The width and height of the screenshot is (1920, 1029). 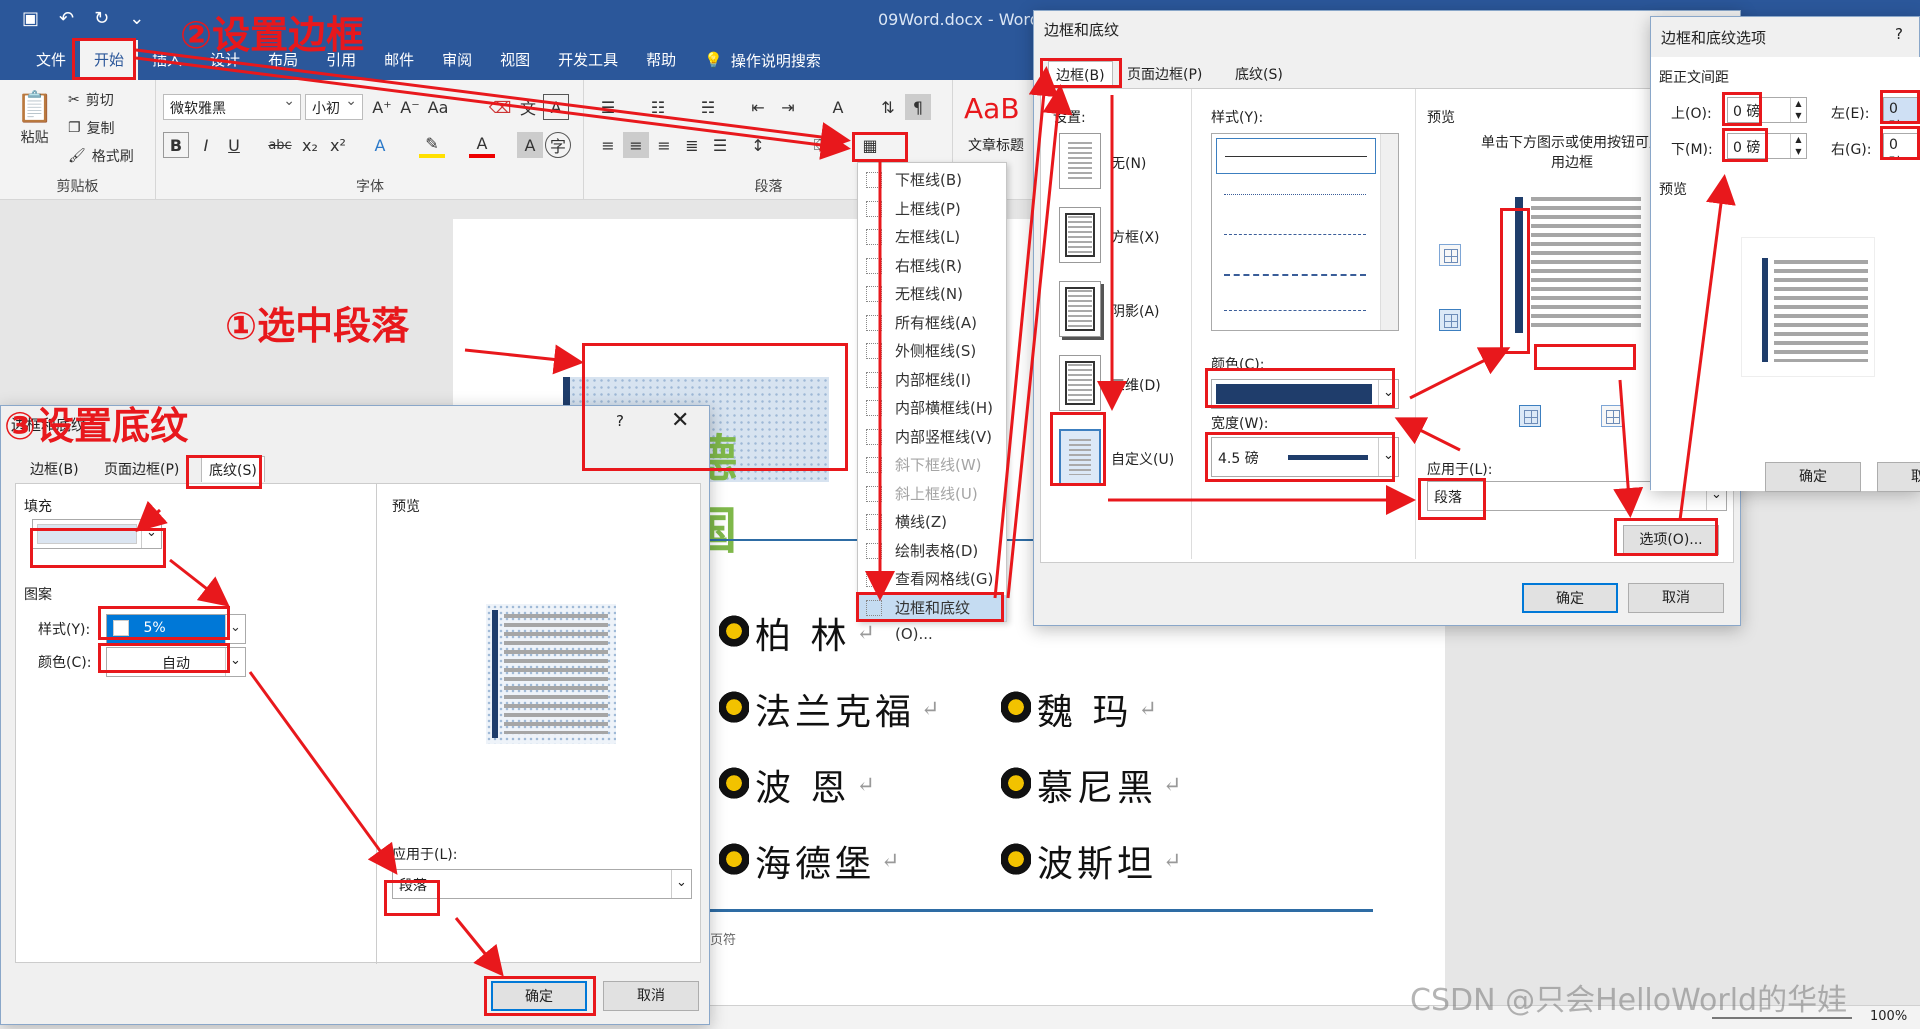 What do you see at coordinates (1389, 232) in the screenshot?
I see `line-style-scrollbar` at bounding box center [1389, 232].